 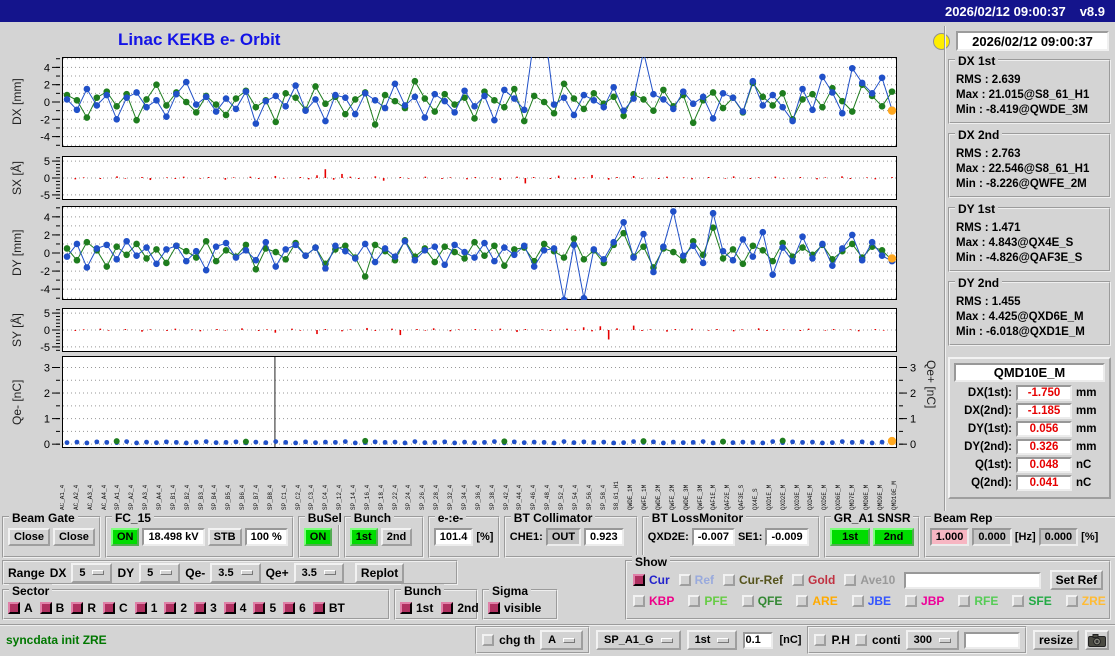 What do you see at coordinates (945, 269) in the screenshot?
I see `divider` at bounding box center [945, 269].